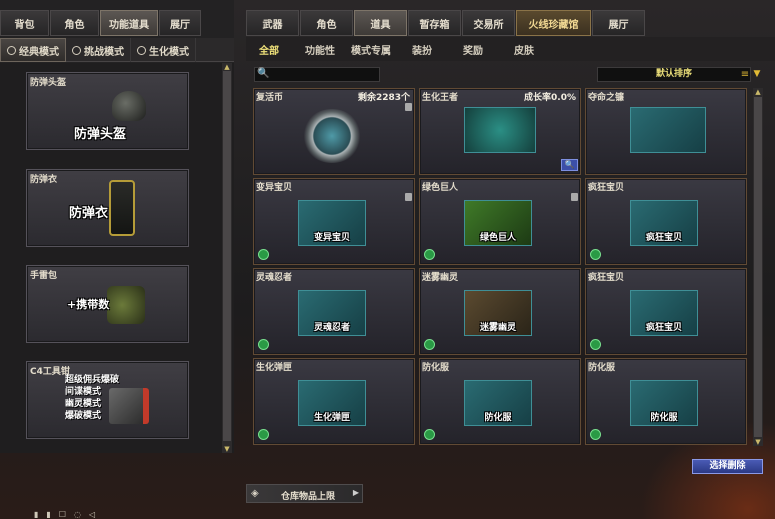  I want to click on filter-cosmetic: 装扮, so click(422, 49).